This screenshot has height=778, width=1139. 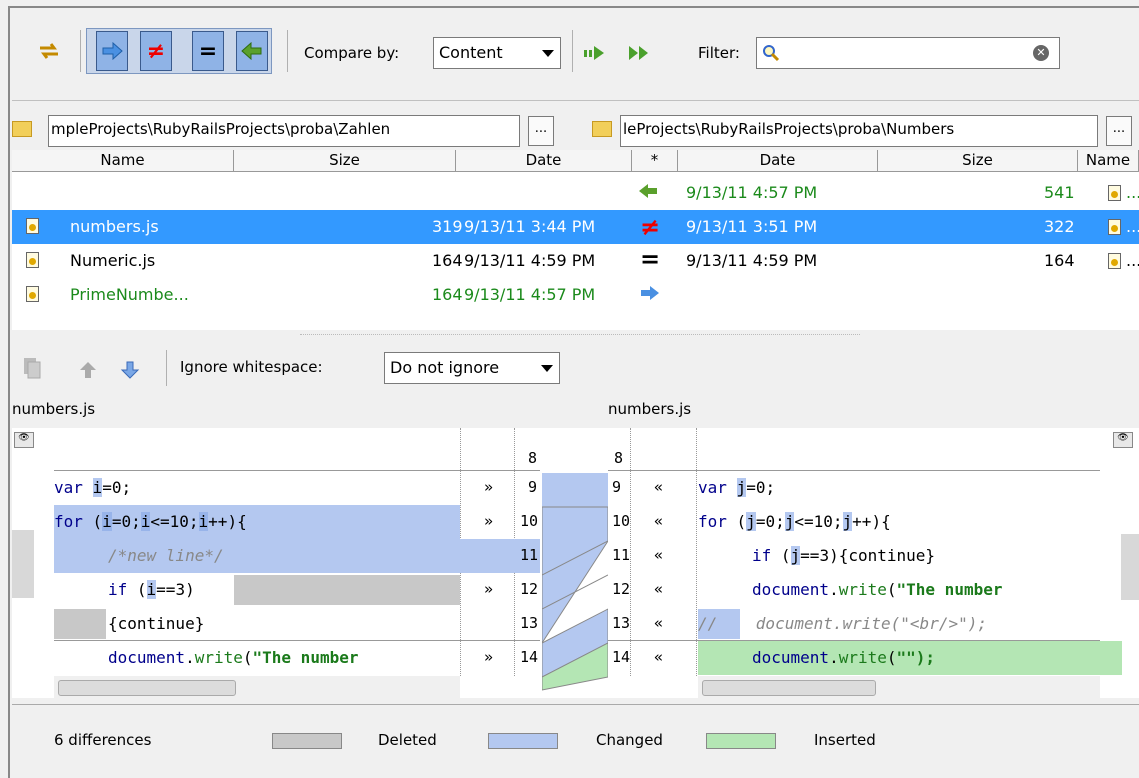 I want to click on column-header-size-right: Size, so click(x=978, y=161).